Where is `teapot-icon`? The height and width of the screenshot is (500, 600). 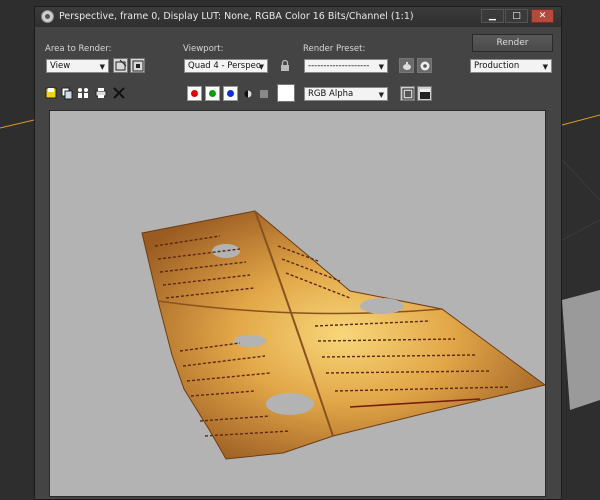 teapot-icon is located at coordinates (407, 66).